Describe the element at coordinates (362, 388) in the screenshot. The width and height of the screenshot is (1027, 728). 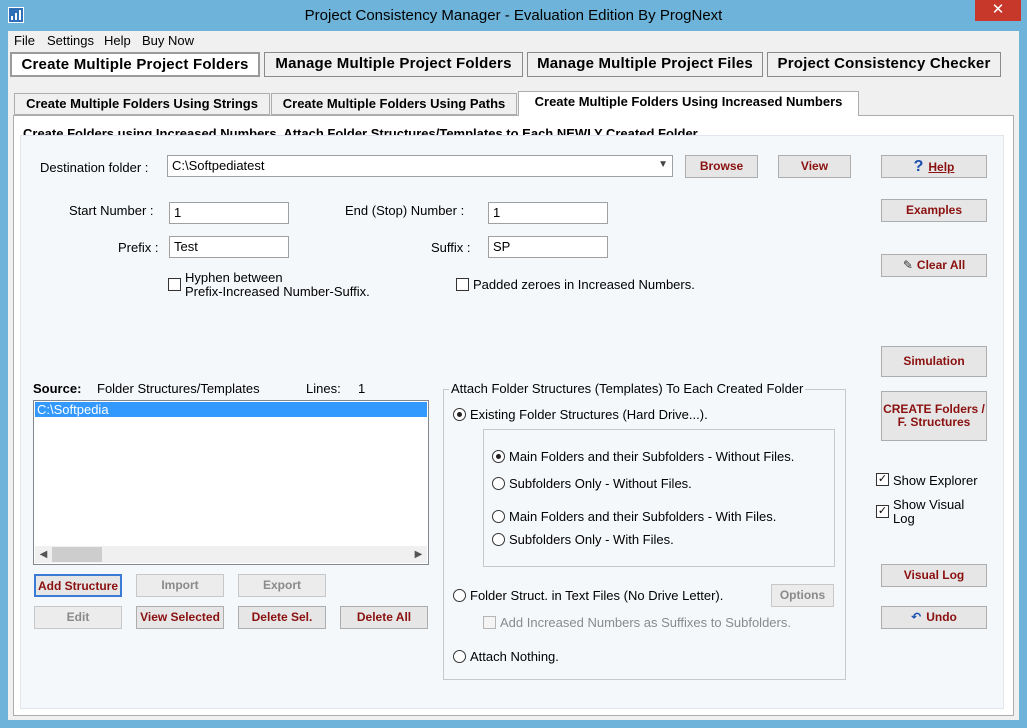
I see `lines-value: 1` at that location.